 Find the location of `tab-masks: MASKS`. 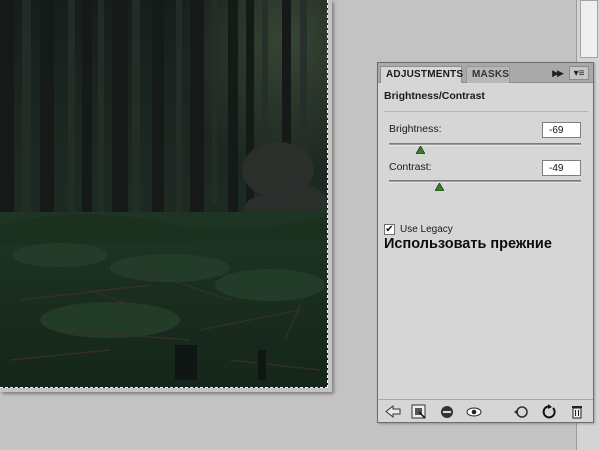

tab-masks: MASKS is located at coordinates (488, 74).